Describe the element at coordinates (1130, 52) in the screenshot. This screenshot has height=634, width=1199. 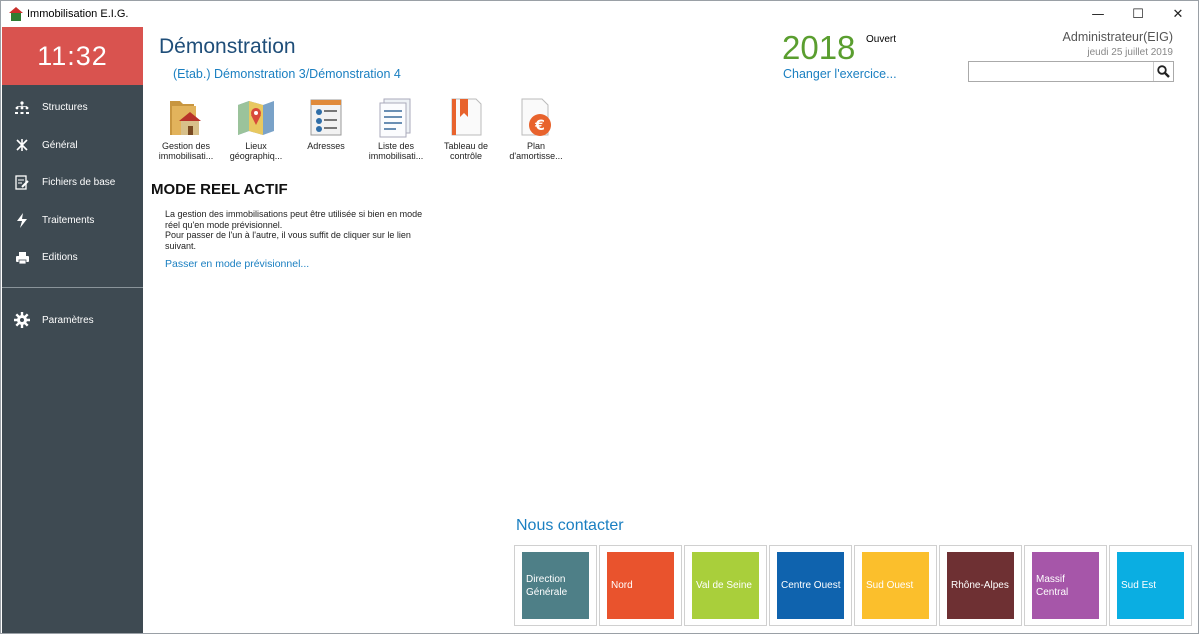
I see `current-date: jeudi 25 juillet 2019` at that location.